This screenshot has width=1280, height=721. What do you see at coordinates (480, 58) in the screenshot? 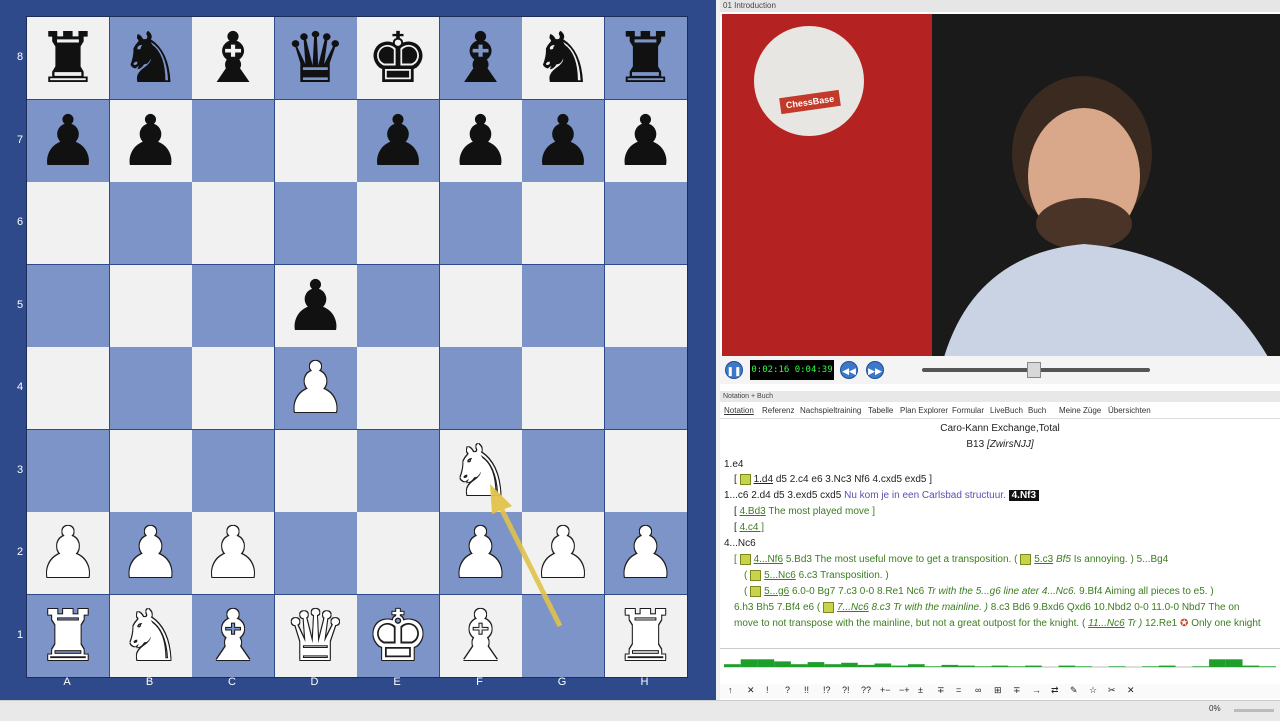
I see `square-f8: ♝` at bounding box center [480, 58].